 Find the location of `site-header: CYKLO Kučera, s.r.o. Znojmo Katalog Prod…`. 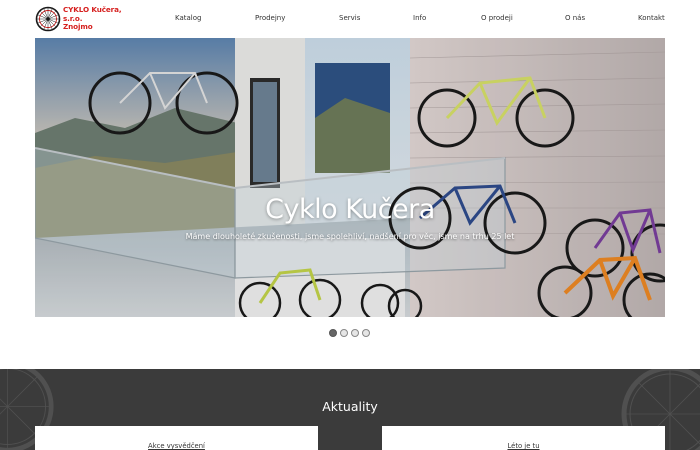

site-header: CYKLO Kučera, s.r.o. Znojmo Katalog Prod… is located at coordinates (350, 19).